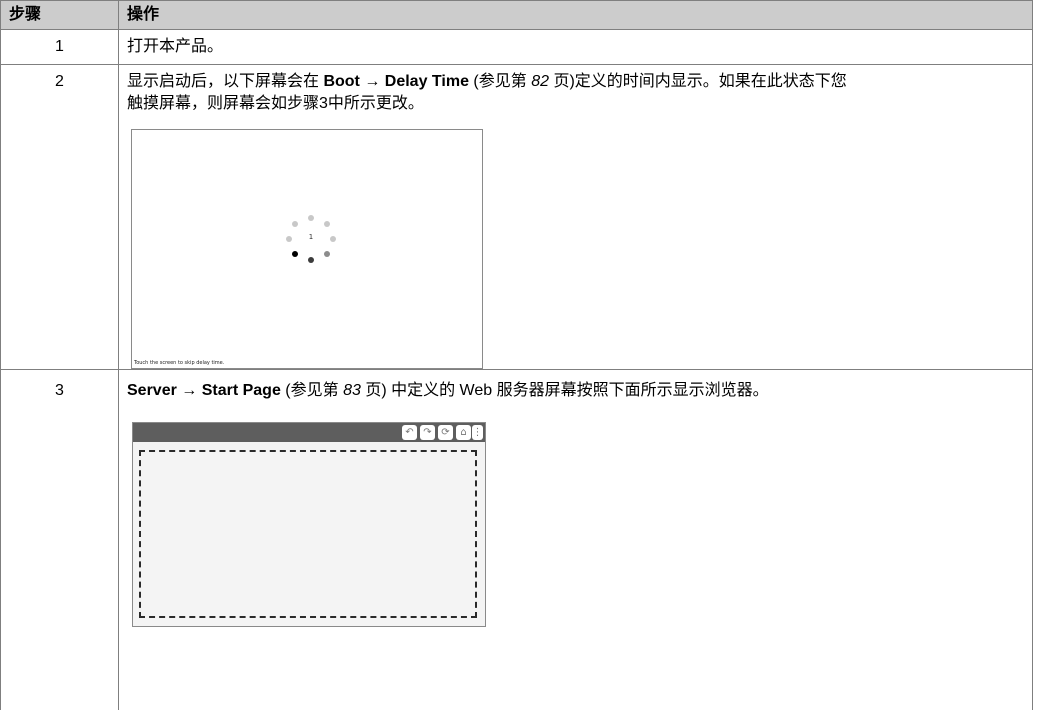 Image resolution: width=1037 pixels, height=710 pixels. What do you see at coordinates (225, 81) in the screenshot?
I see `text-part: 显示启动后，以下屏幕会在` at bounding box center [225, 81].